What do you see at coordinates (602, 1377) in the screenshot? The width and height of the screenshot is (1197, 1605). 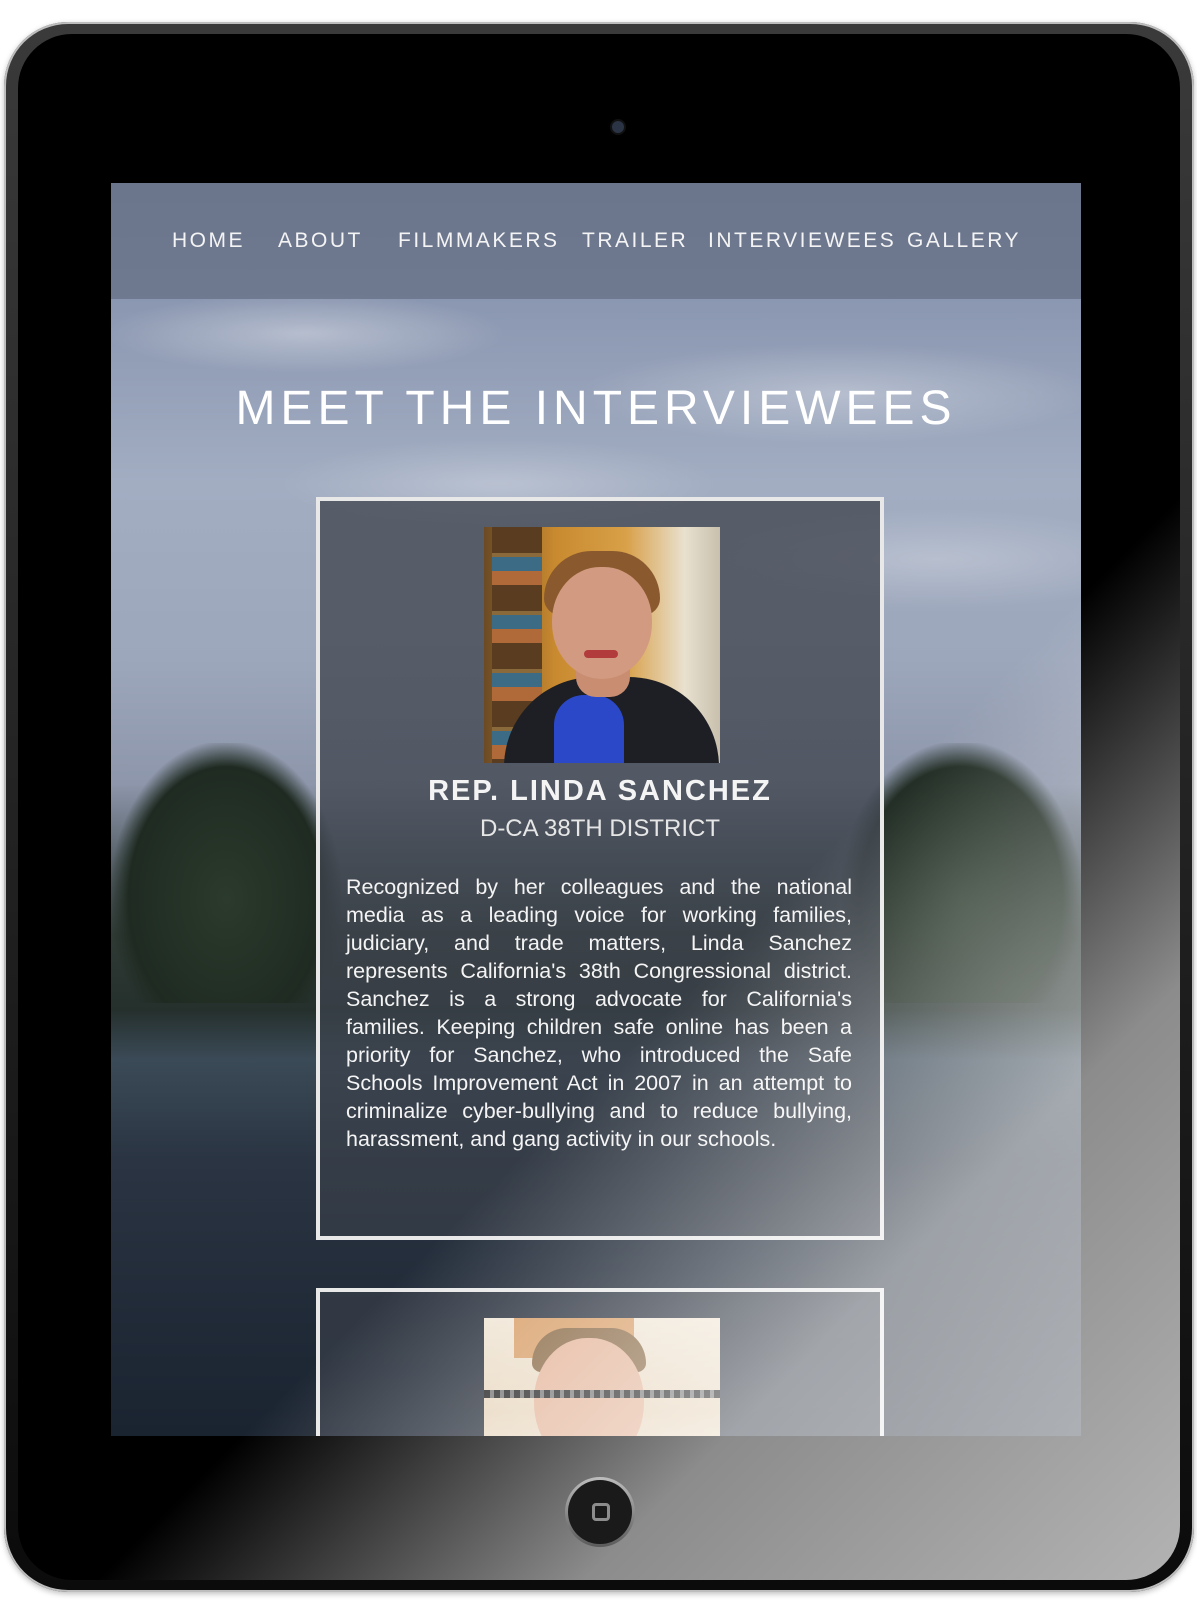 I see `interviewee-photo-next` at bounding box center [602, 1377].